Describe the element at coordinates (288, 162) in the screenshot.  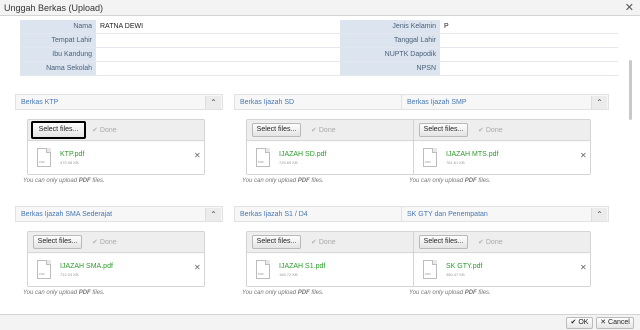
I see `file-size: 725.69 KB` at that location.